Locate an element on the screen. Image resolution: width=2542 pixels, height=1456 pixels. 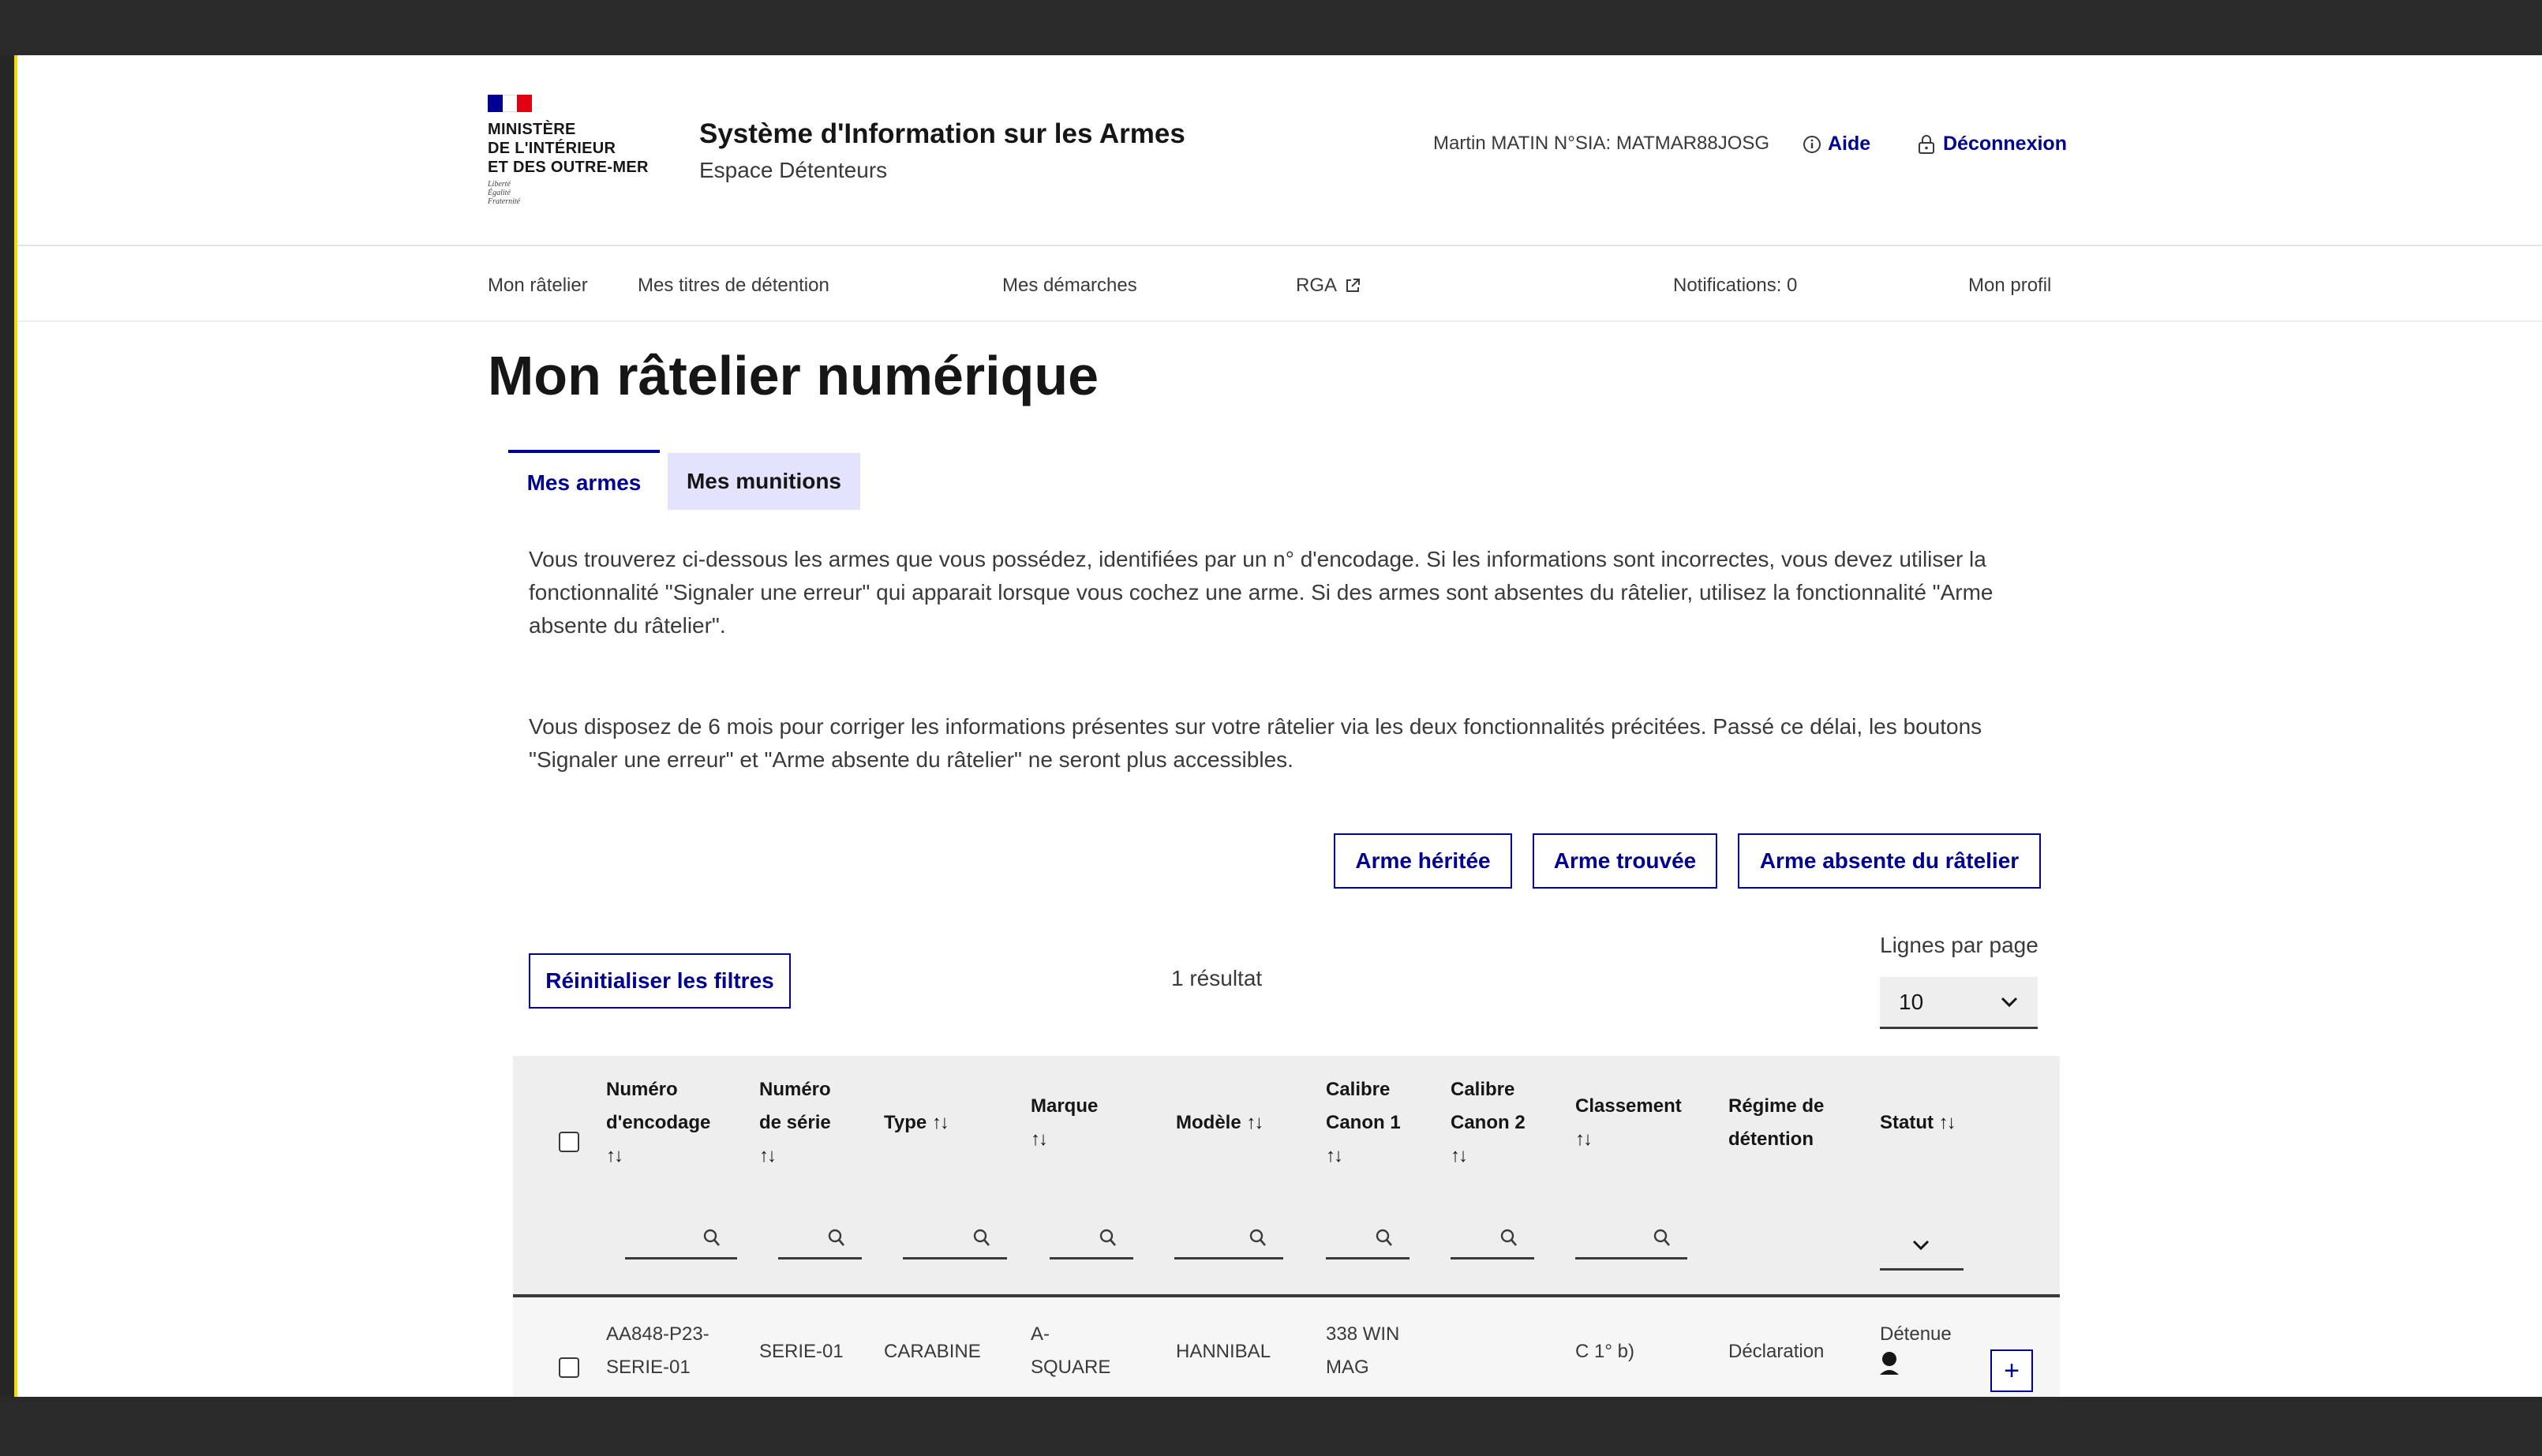
row-checkbox is located at coordinates (569, 1367).